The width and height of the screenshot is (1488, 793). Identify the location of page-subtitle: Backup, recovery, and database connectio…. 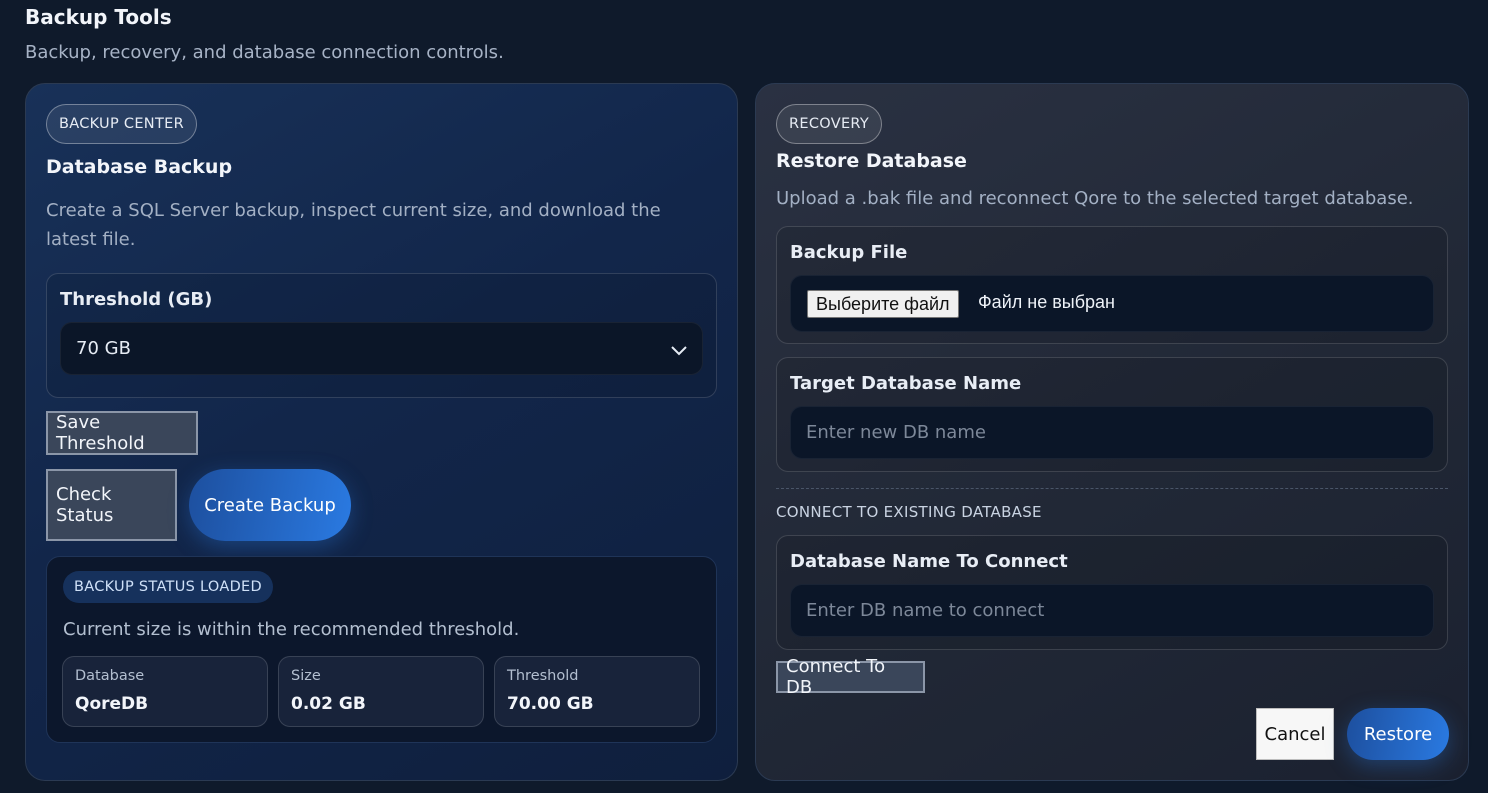
(264, 52).